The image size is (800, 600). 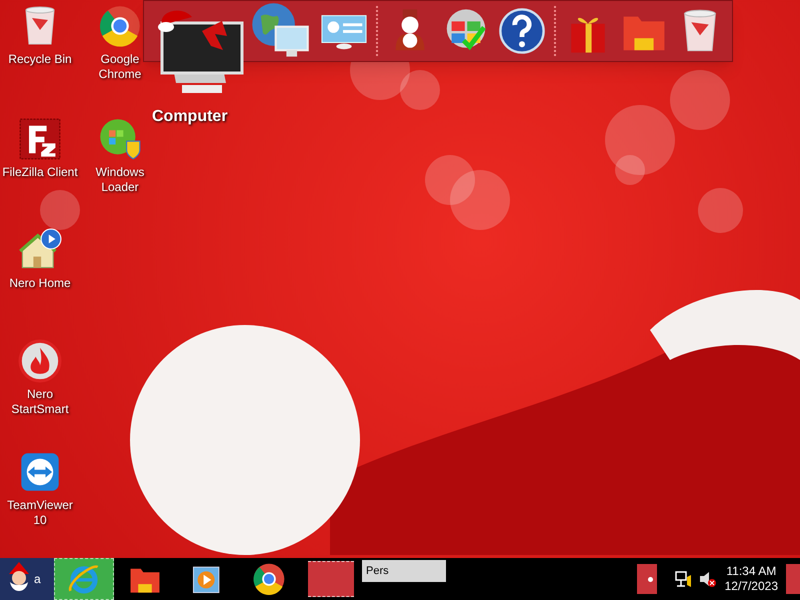 I want to click on desktop-icon-label: Google Chrome, so click(x=120, y=67).